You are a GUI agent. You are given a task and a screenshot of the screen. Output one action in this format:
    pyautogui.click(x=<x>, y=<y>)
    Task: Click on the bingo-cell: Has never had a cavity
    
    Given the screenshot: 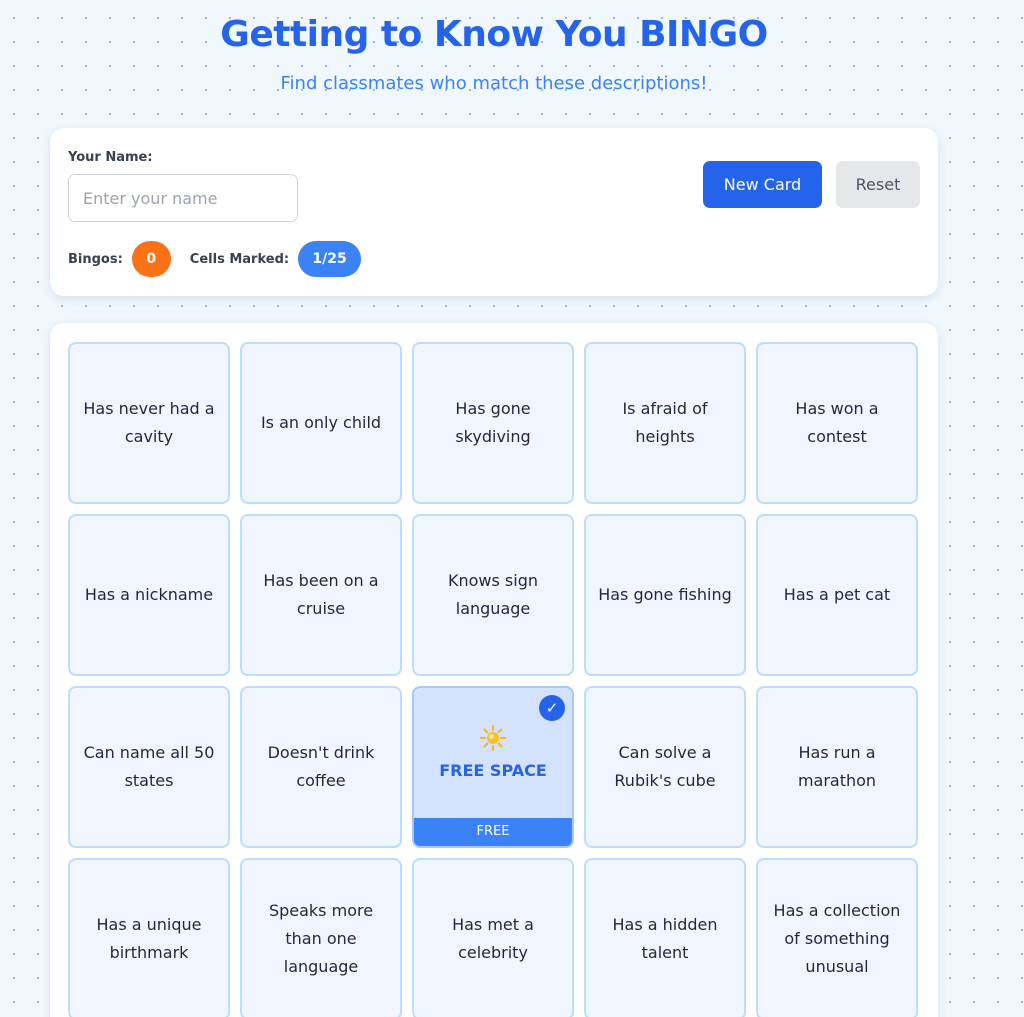 What is the action you would take?
    pyautogui.click(x=149, y=423)
    